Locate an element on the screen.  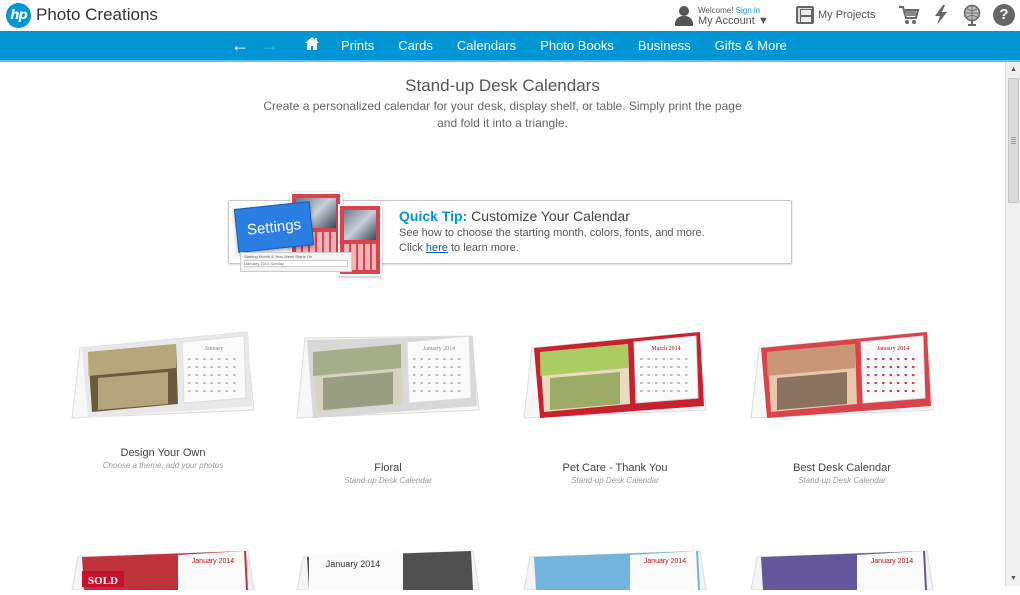
sold-badge: SOLD is located at coordinates (103, 581).